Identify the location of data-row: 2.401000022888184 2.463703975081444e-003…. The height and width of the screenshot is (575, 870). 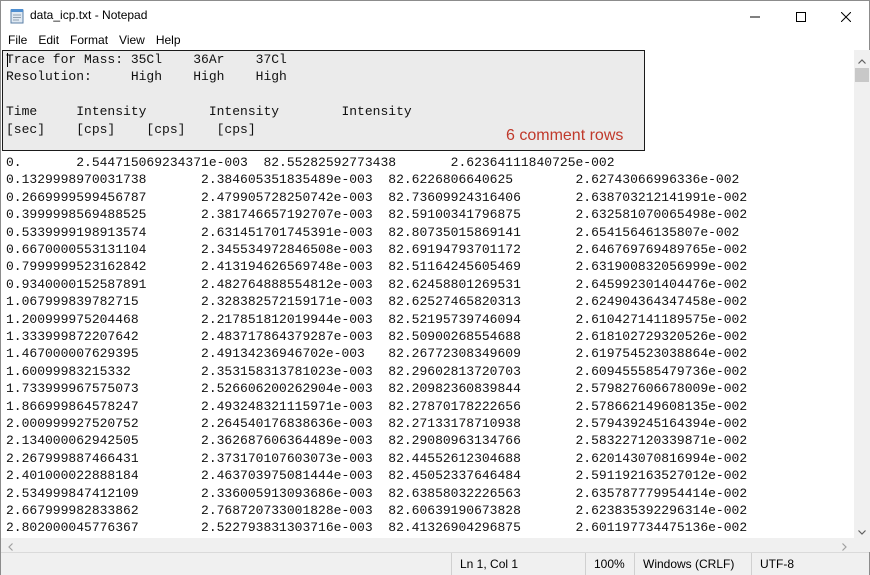
(377, 476).